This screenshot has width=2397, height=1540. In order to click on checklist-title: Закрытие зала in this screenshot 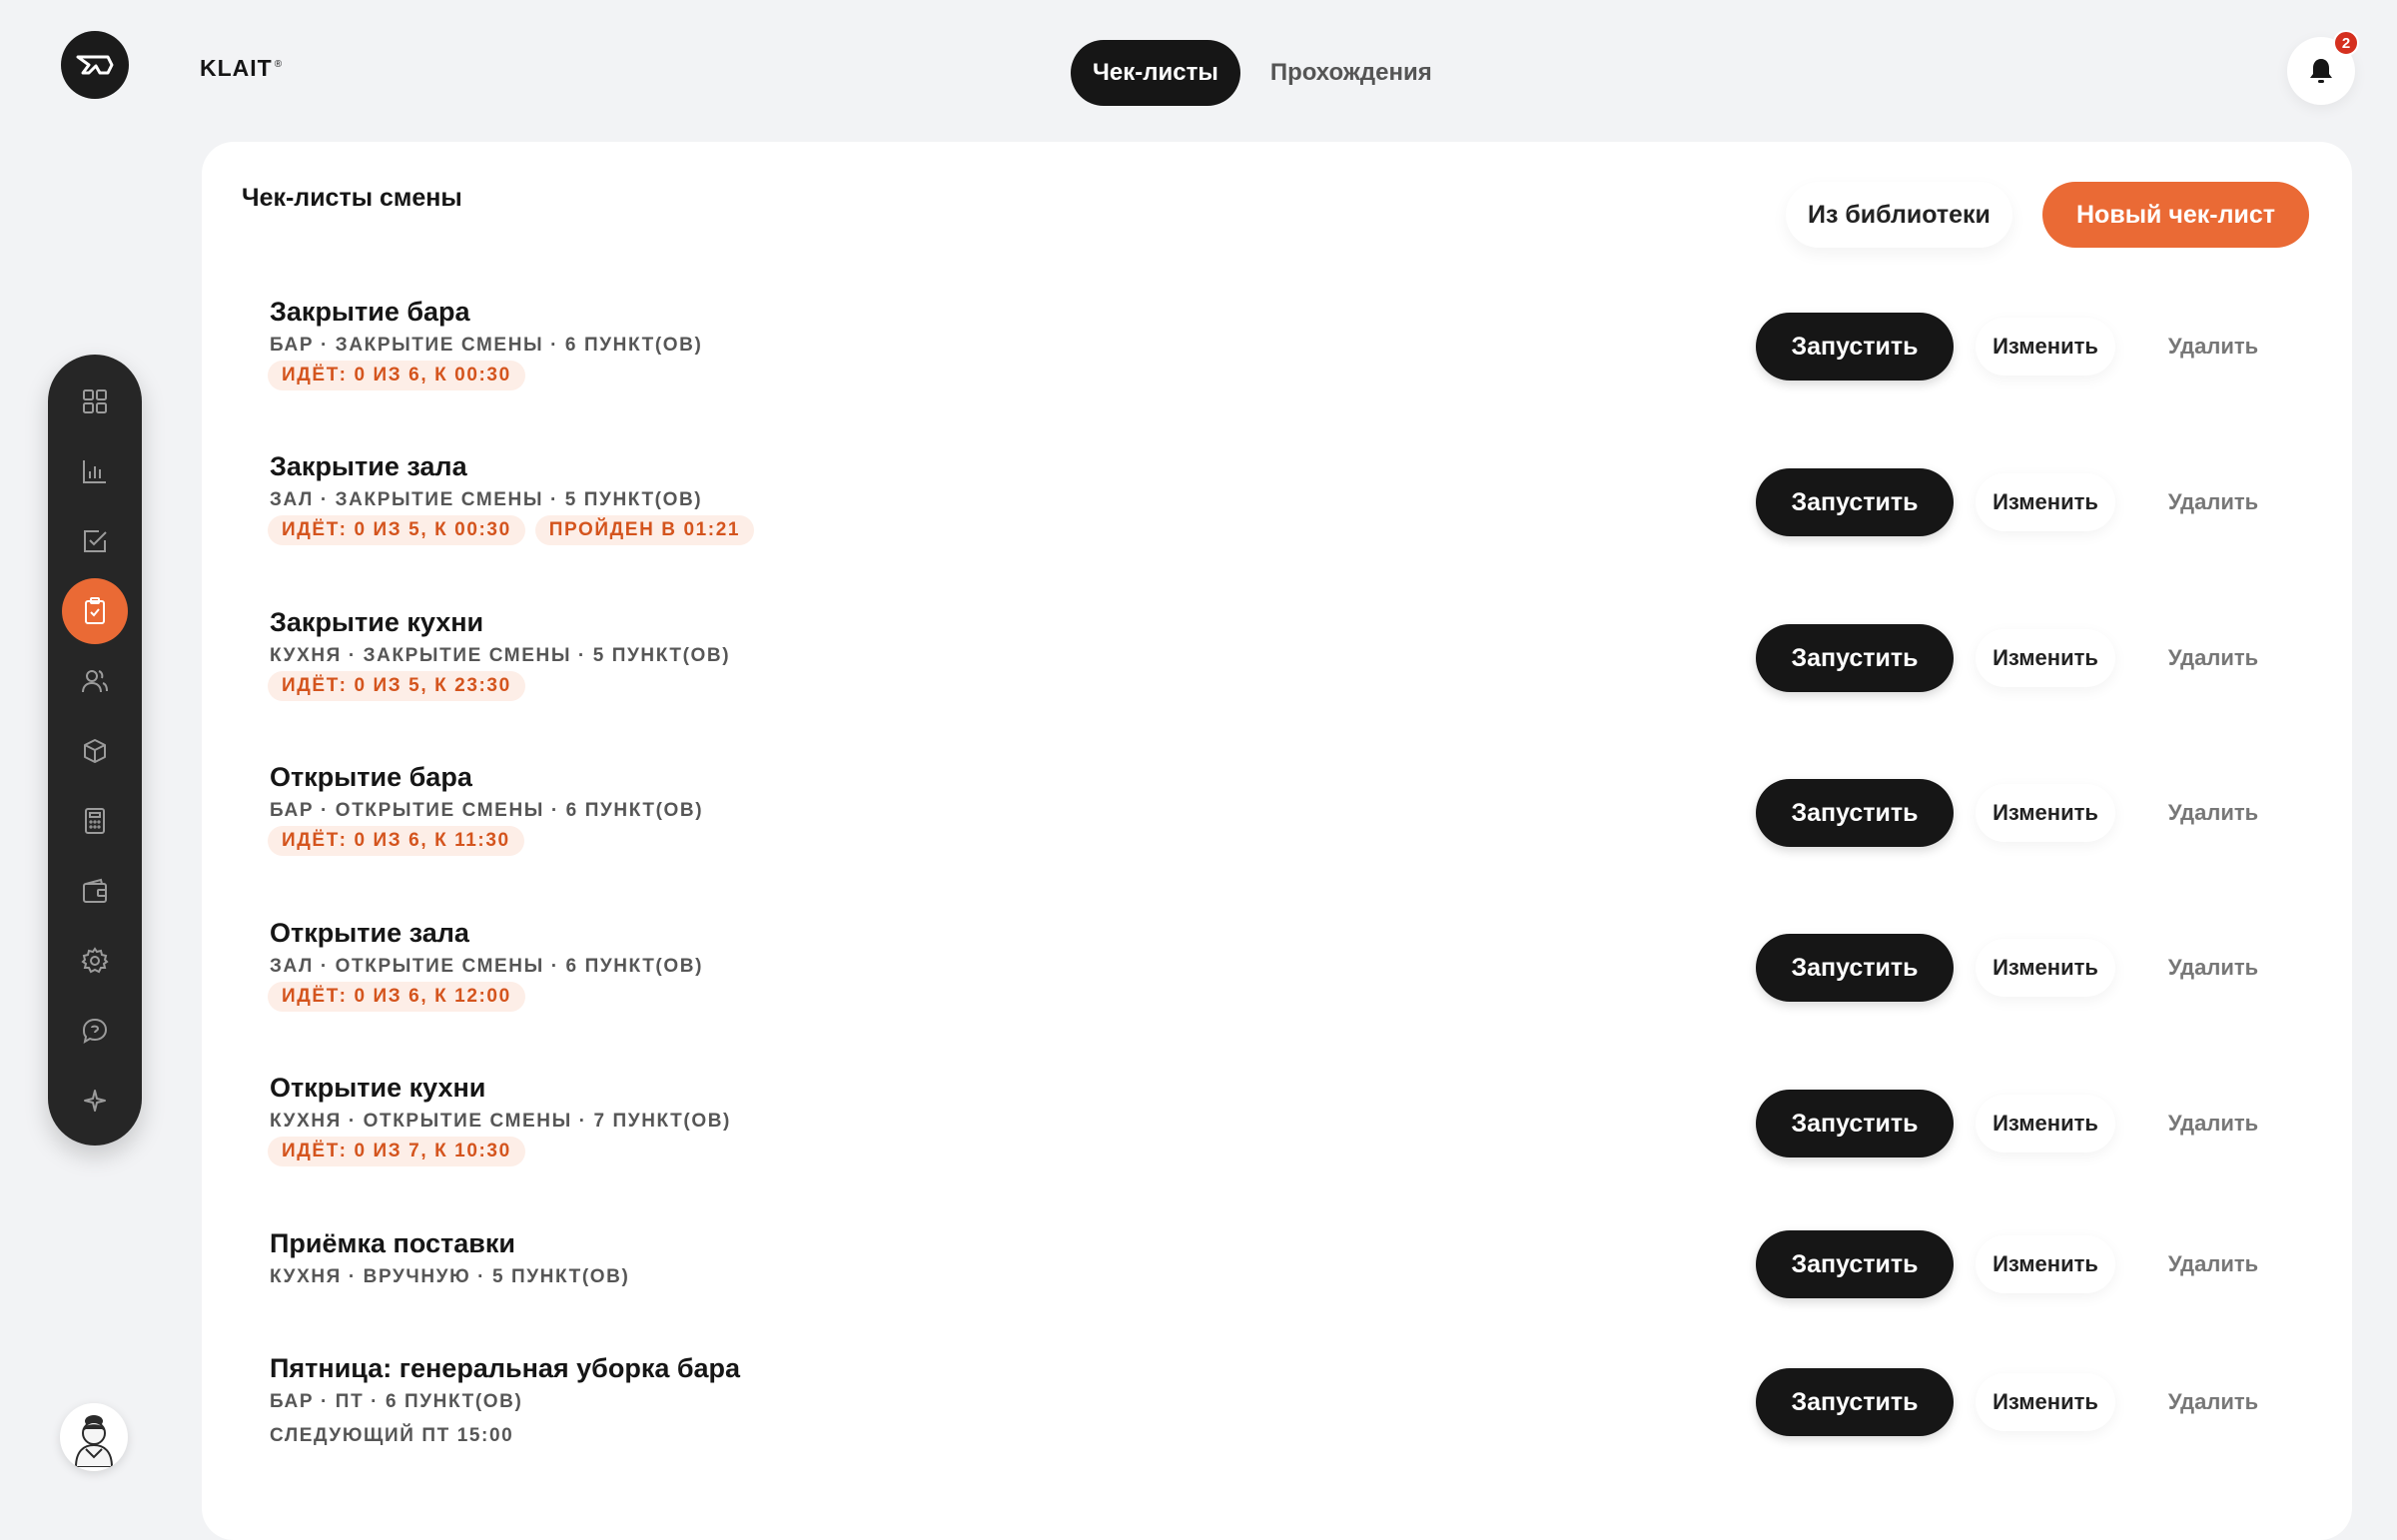, I will do `click(369, 466)`.